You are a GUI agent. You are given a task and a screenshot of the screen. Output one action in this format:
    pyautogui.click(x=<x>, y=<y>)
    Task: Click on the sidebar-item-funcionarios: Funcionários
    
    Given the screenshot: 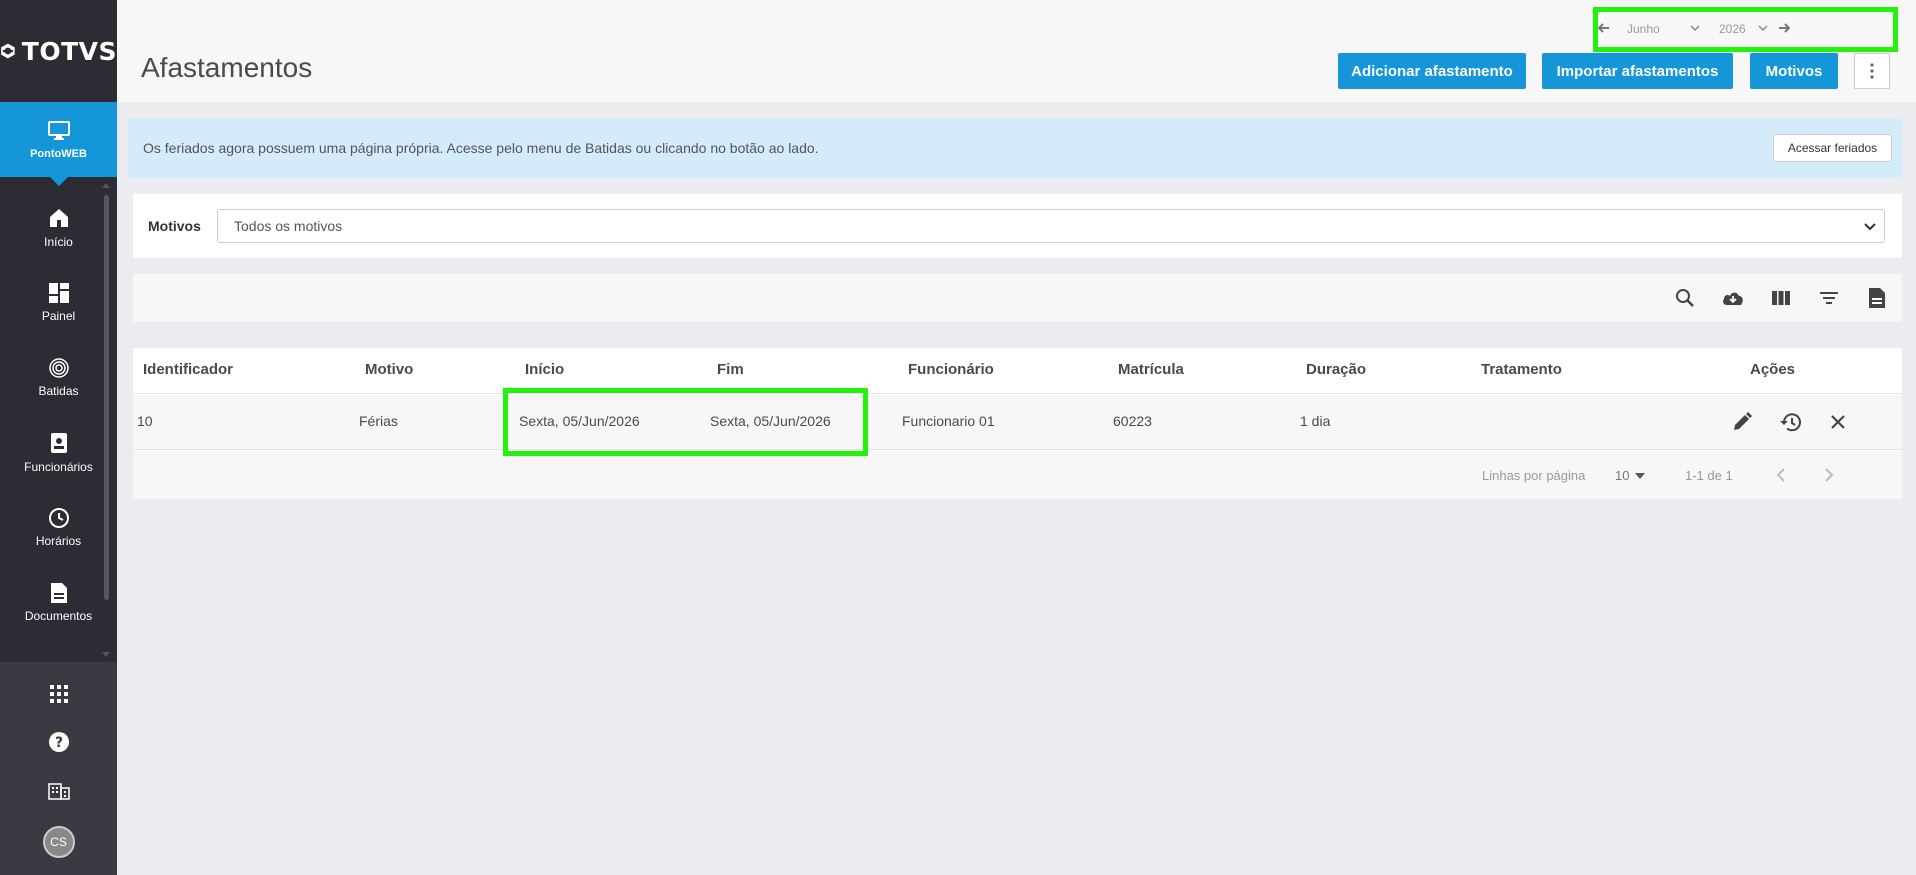 What is the action you would take?
    pyautogui.click(x=58, y=452)
    